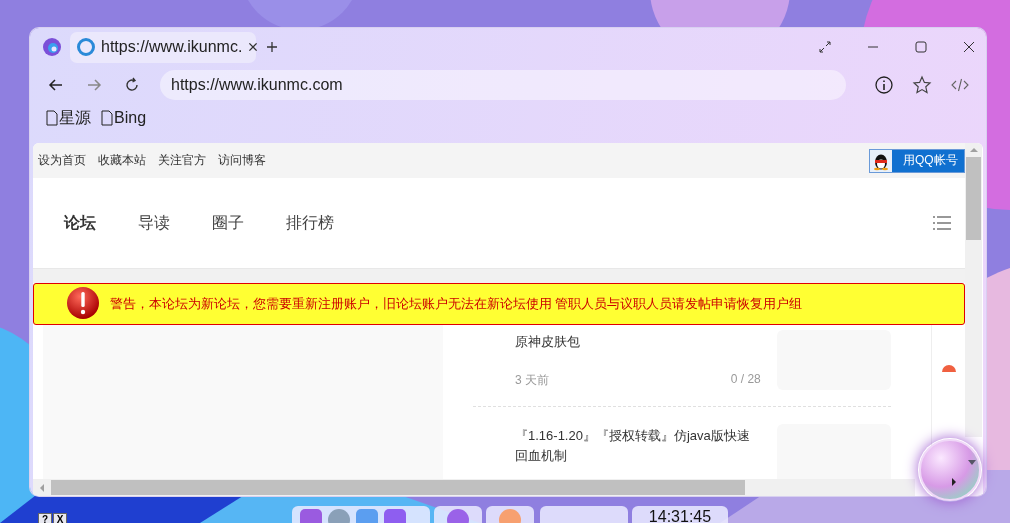 The image size is (1010, 523). Describe the element at coordinates (973, 290) in the screenshot. I see `vertical-scrollbar` at that location.